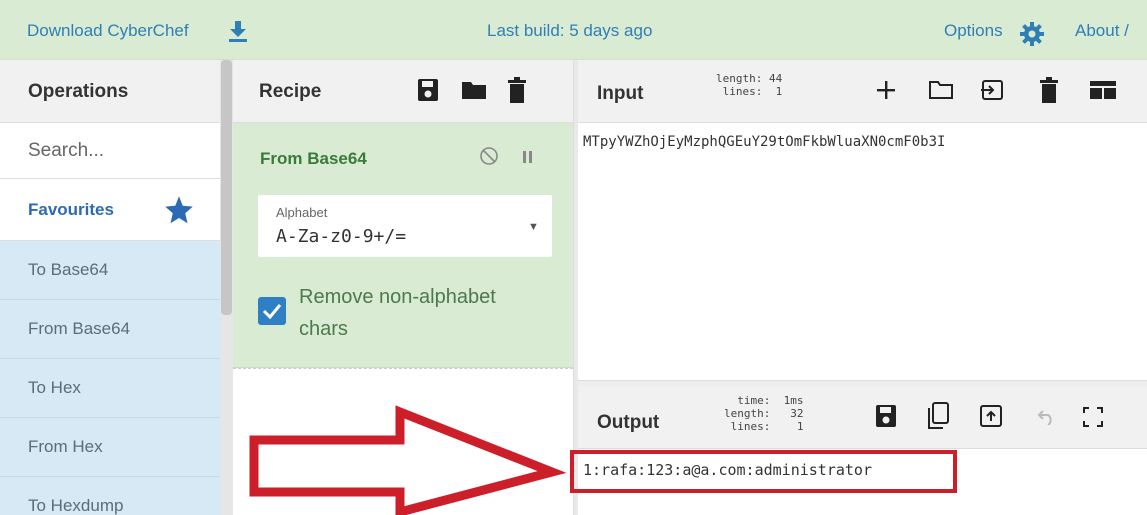 Image resolution: width=1147 pixels, height=515 pixels. What do you see at coordinates (403, 91) in the screenshot?
I see `recipe-header: Recipe` at bounding box center [403, 91].